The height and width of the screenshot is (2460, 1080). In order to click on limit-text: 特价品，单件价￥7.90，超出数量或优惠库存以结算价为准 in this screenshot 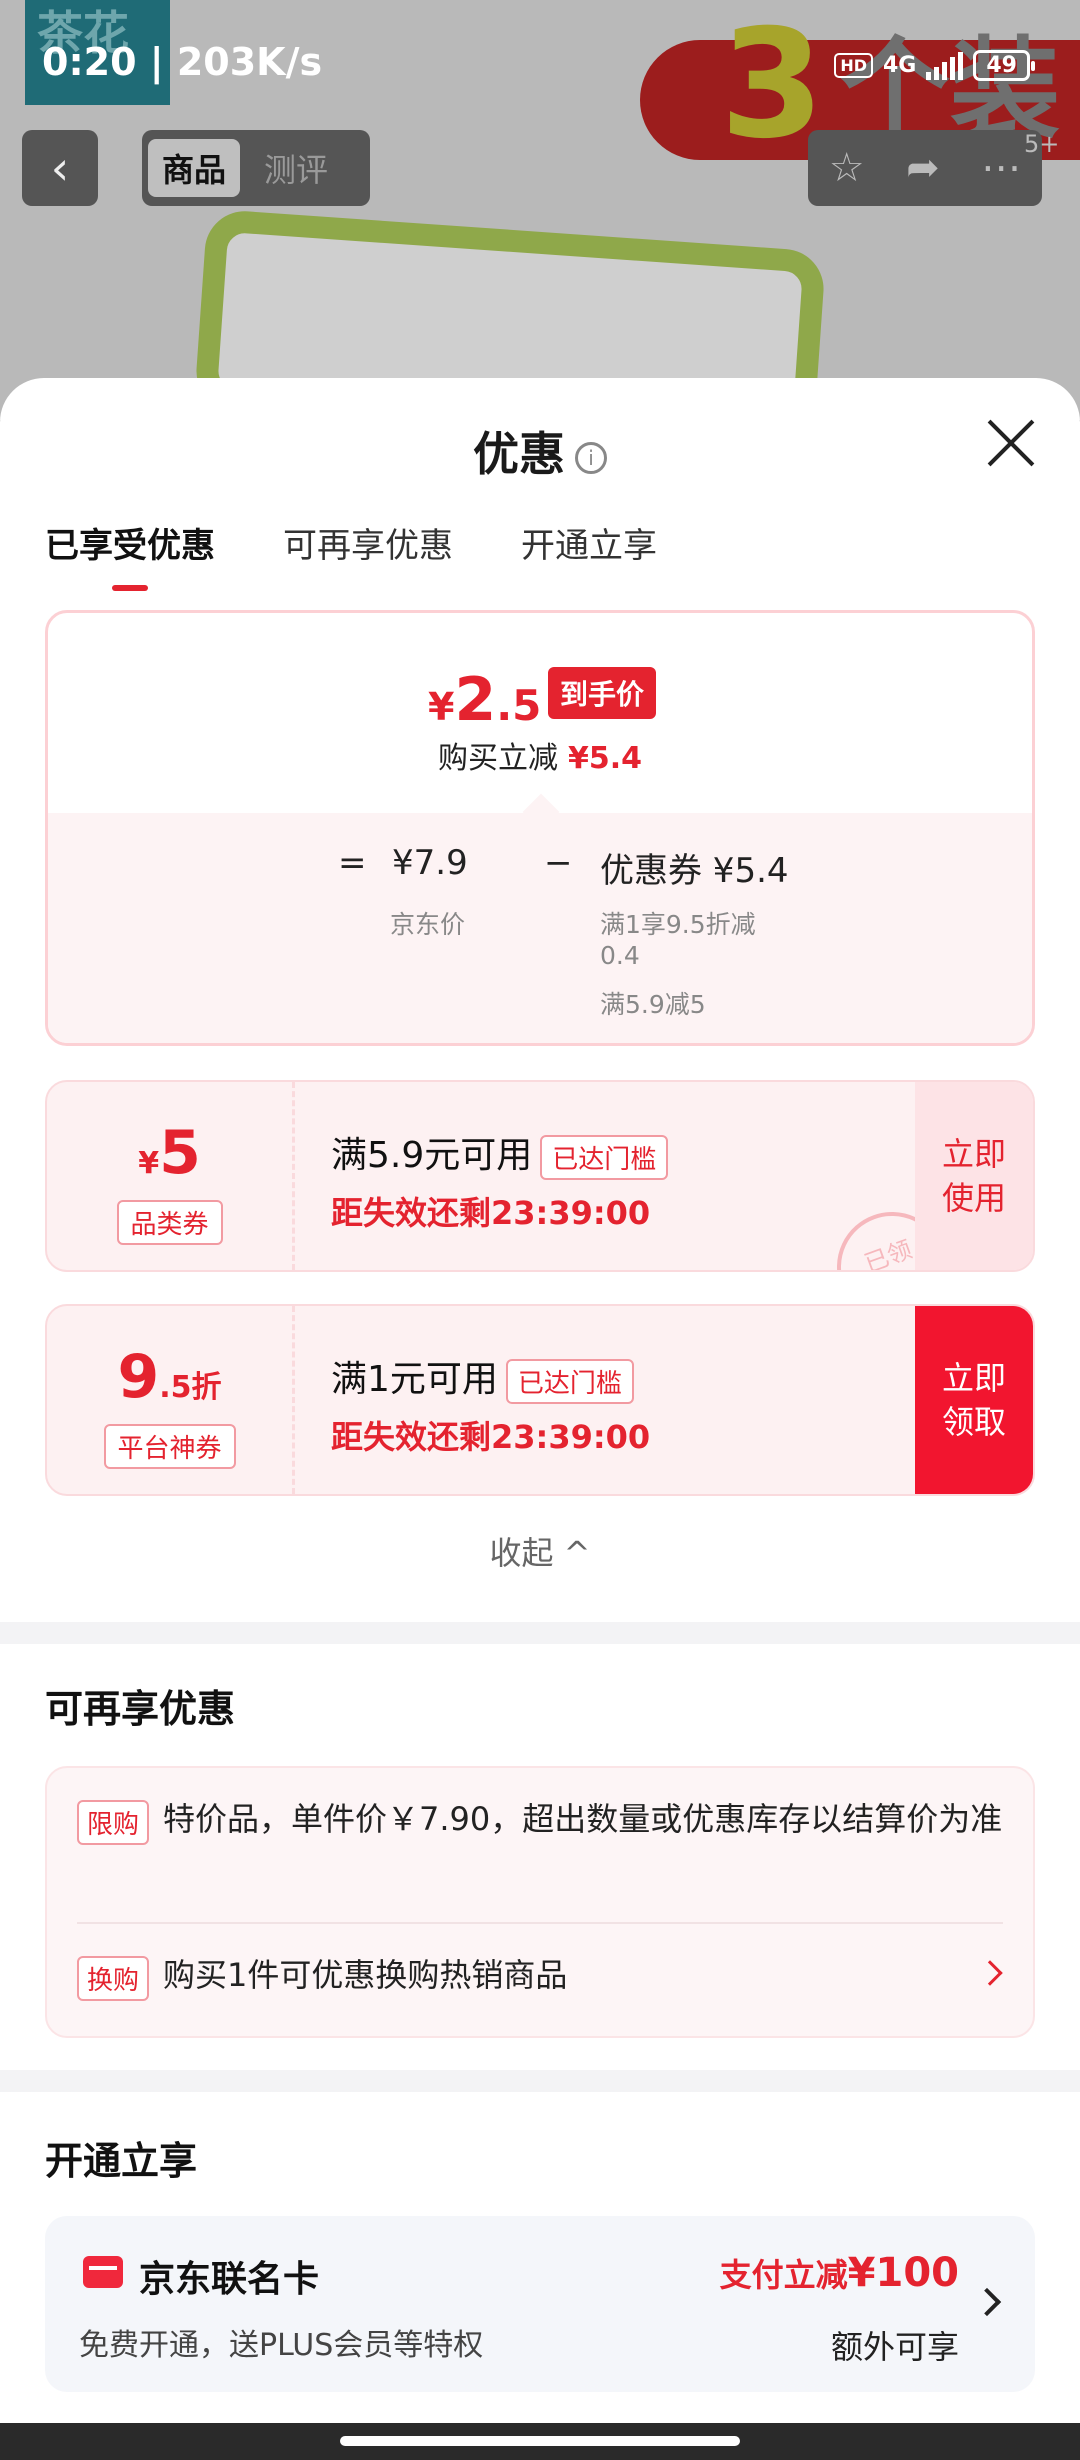, I will do `click(583, 1819)`.